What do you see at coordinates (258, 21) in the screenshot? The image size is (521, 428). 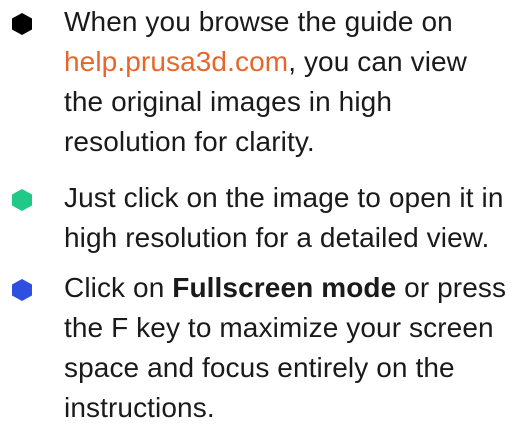 I see `list-item-text-start: When you browse the guide on` at bounding box center [258, 21].